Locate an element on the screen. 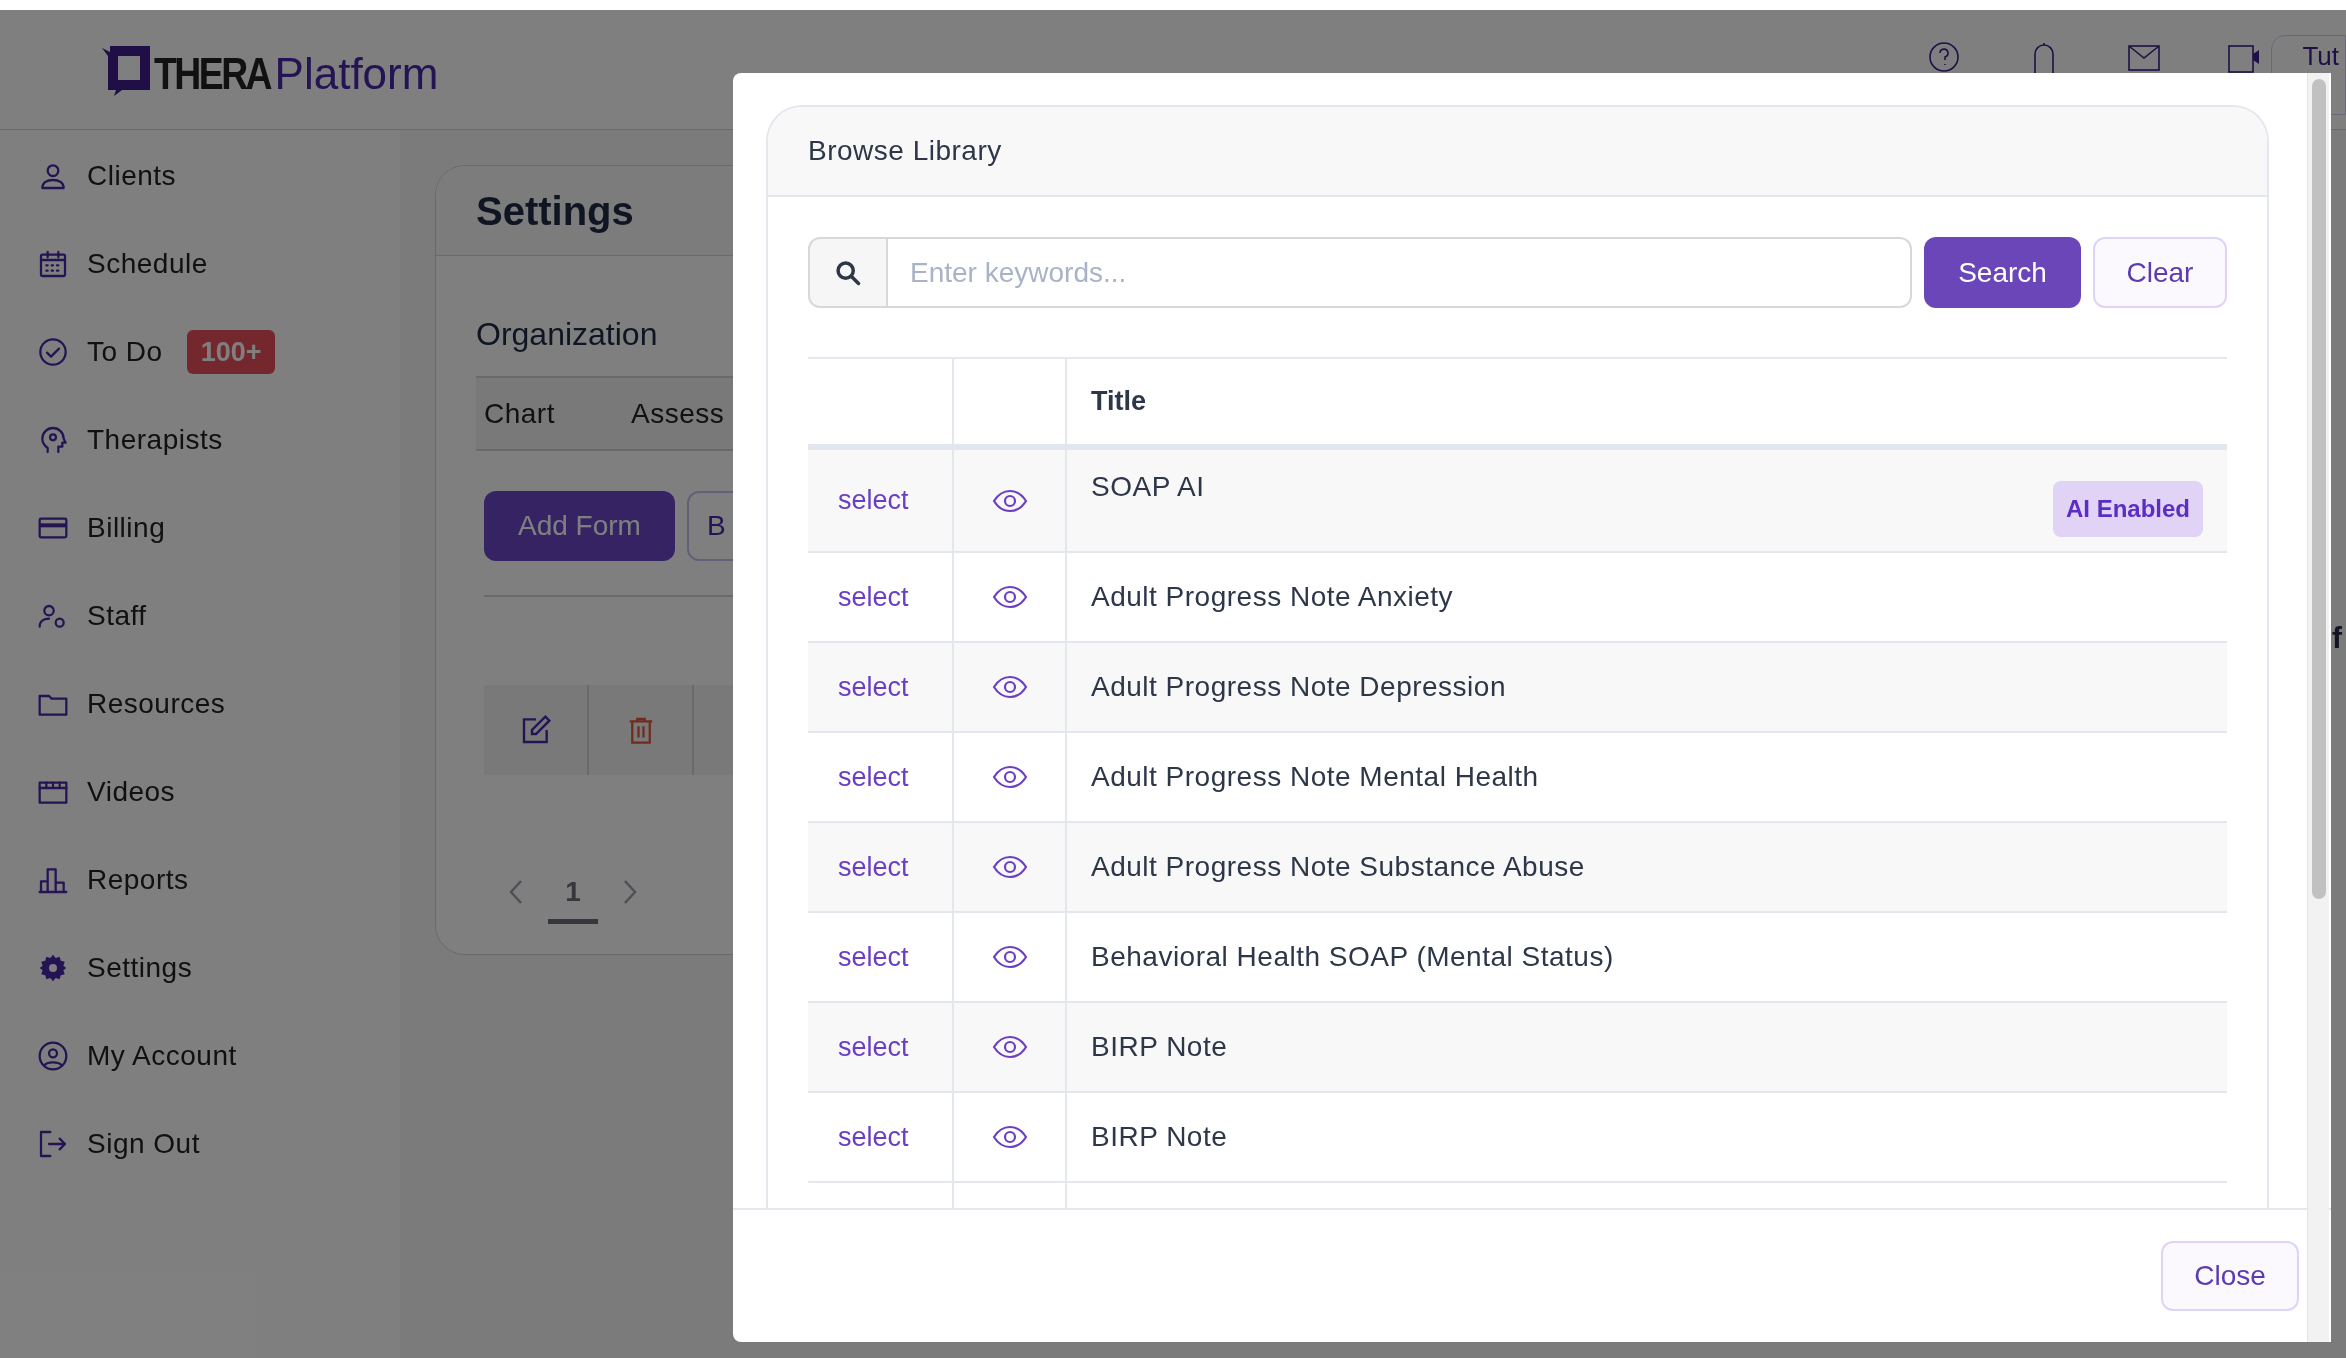 The width and height of the screenshot is (2346, 1358). sidebar-item: Sign Out is located at coordinates (200, 1144).